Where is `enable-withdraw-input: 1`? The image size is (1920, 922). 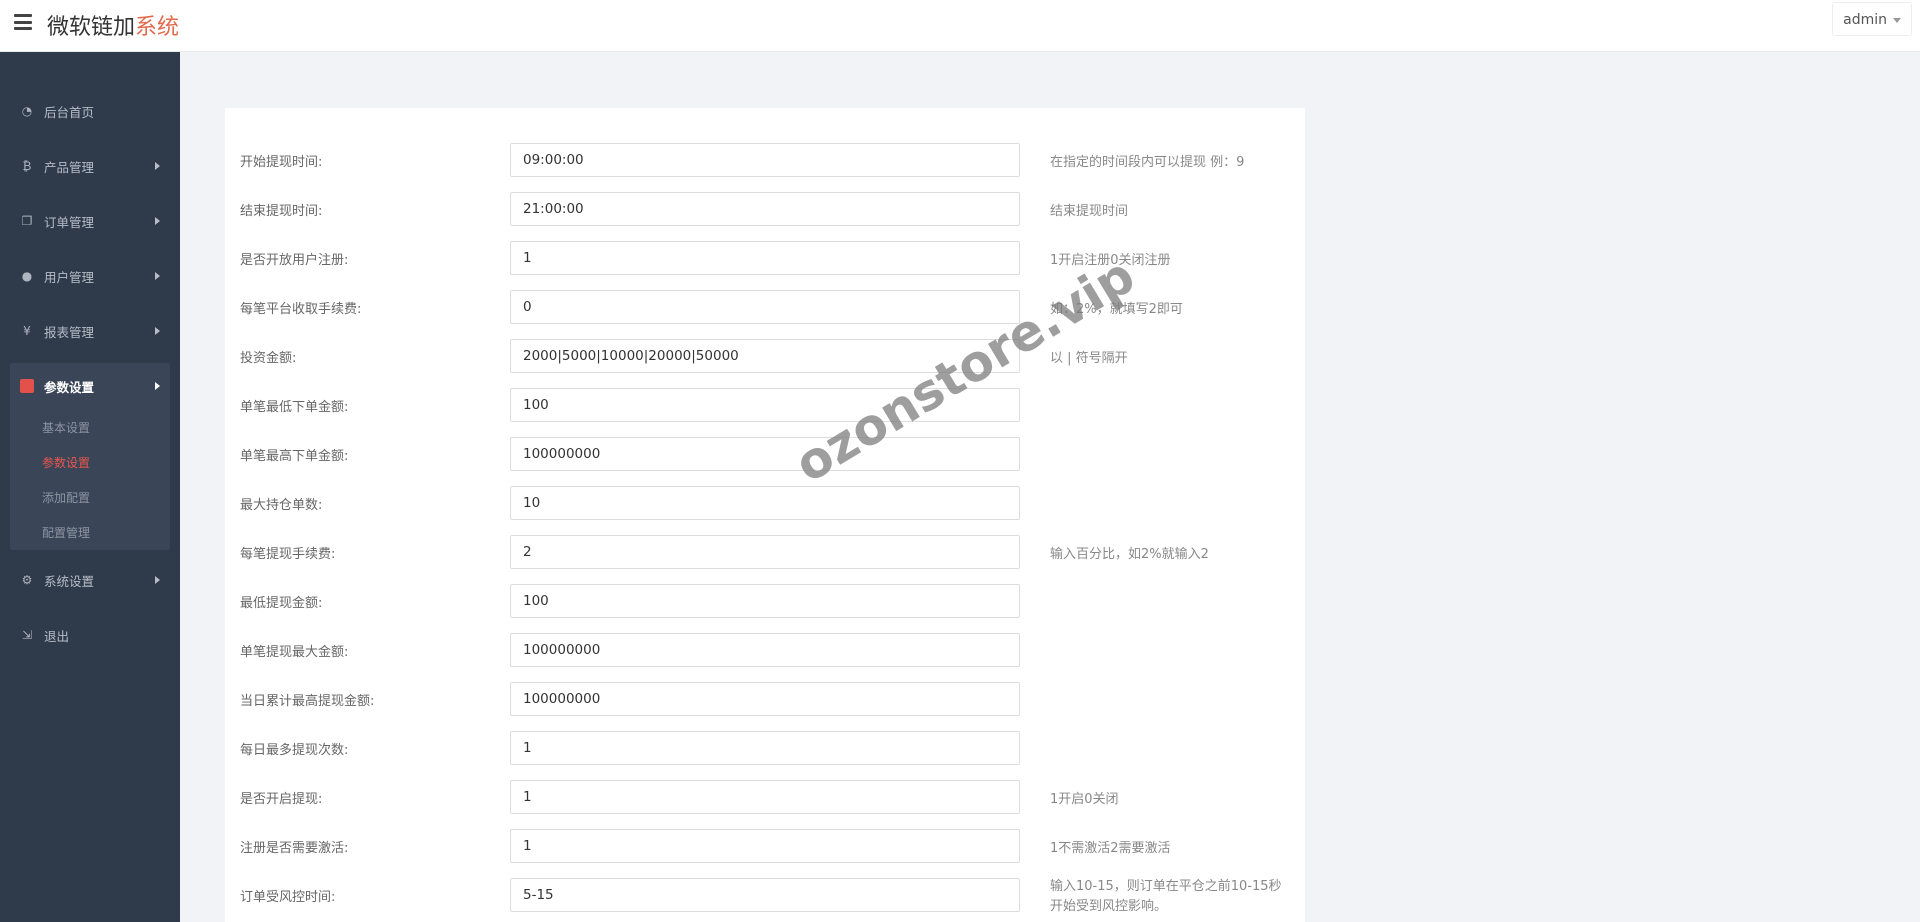 enable-withdraw-input: 1 is located at coordinates (765, 797).